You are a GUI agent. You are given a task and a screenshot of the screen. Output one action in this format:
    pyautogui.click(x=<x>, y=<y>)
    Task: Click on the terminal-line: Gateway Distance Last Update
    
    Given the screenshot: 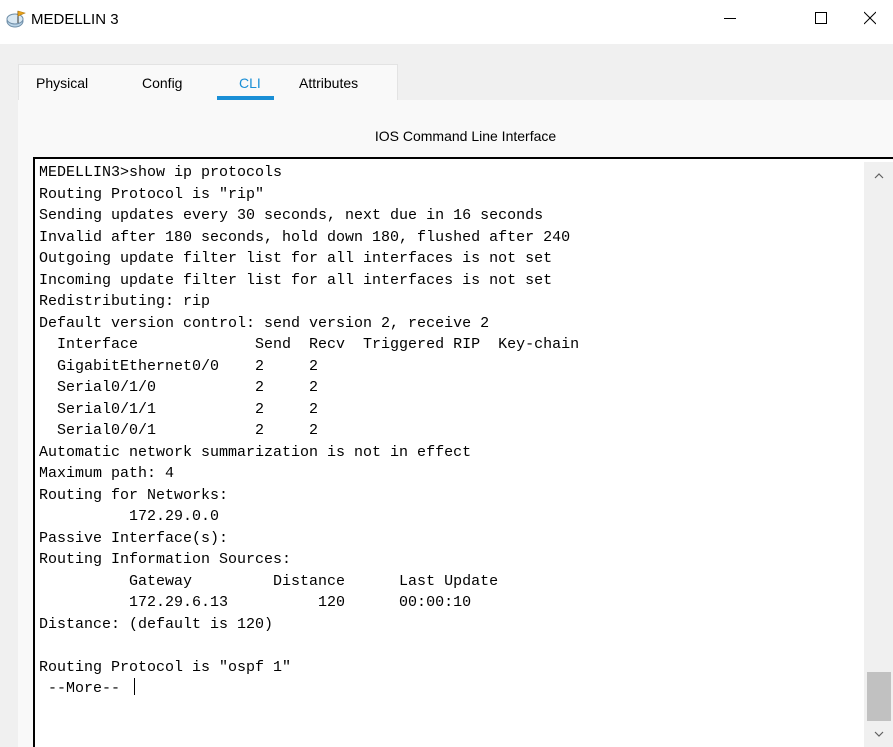 What is the action you would take?
    pyautogui.click(x=269, y=581)
    